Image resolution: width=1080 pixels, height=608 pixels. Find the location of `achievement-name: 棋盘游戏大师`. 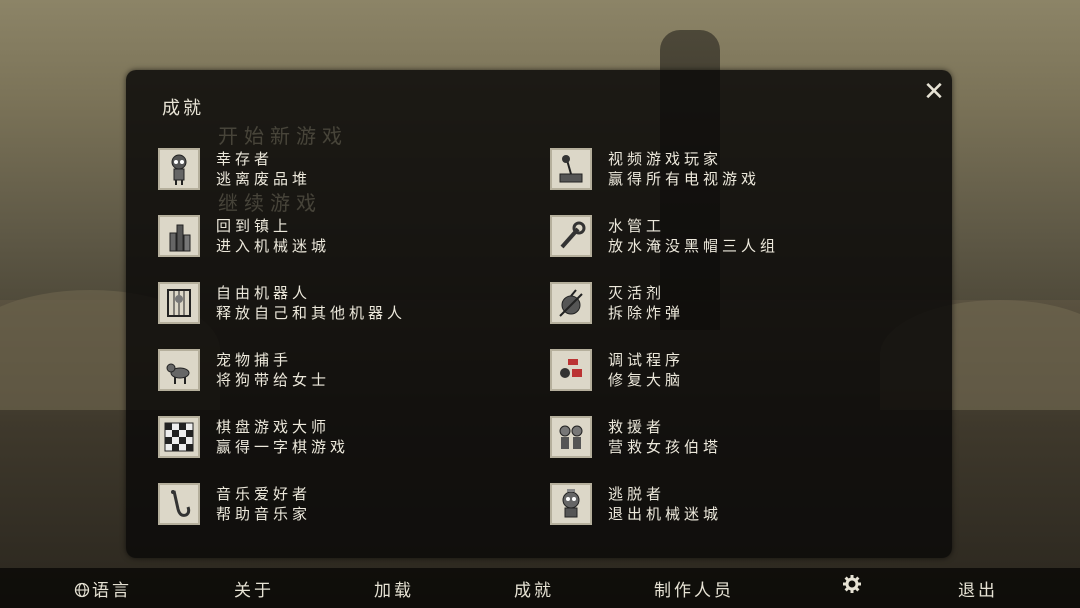

achievement-name: 棋盘游戏大师 is located at coordinates (273, 427).